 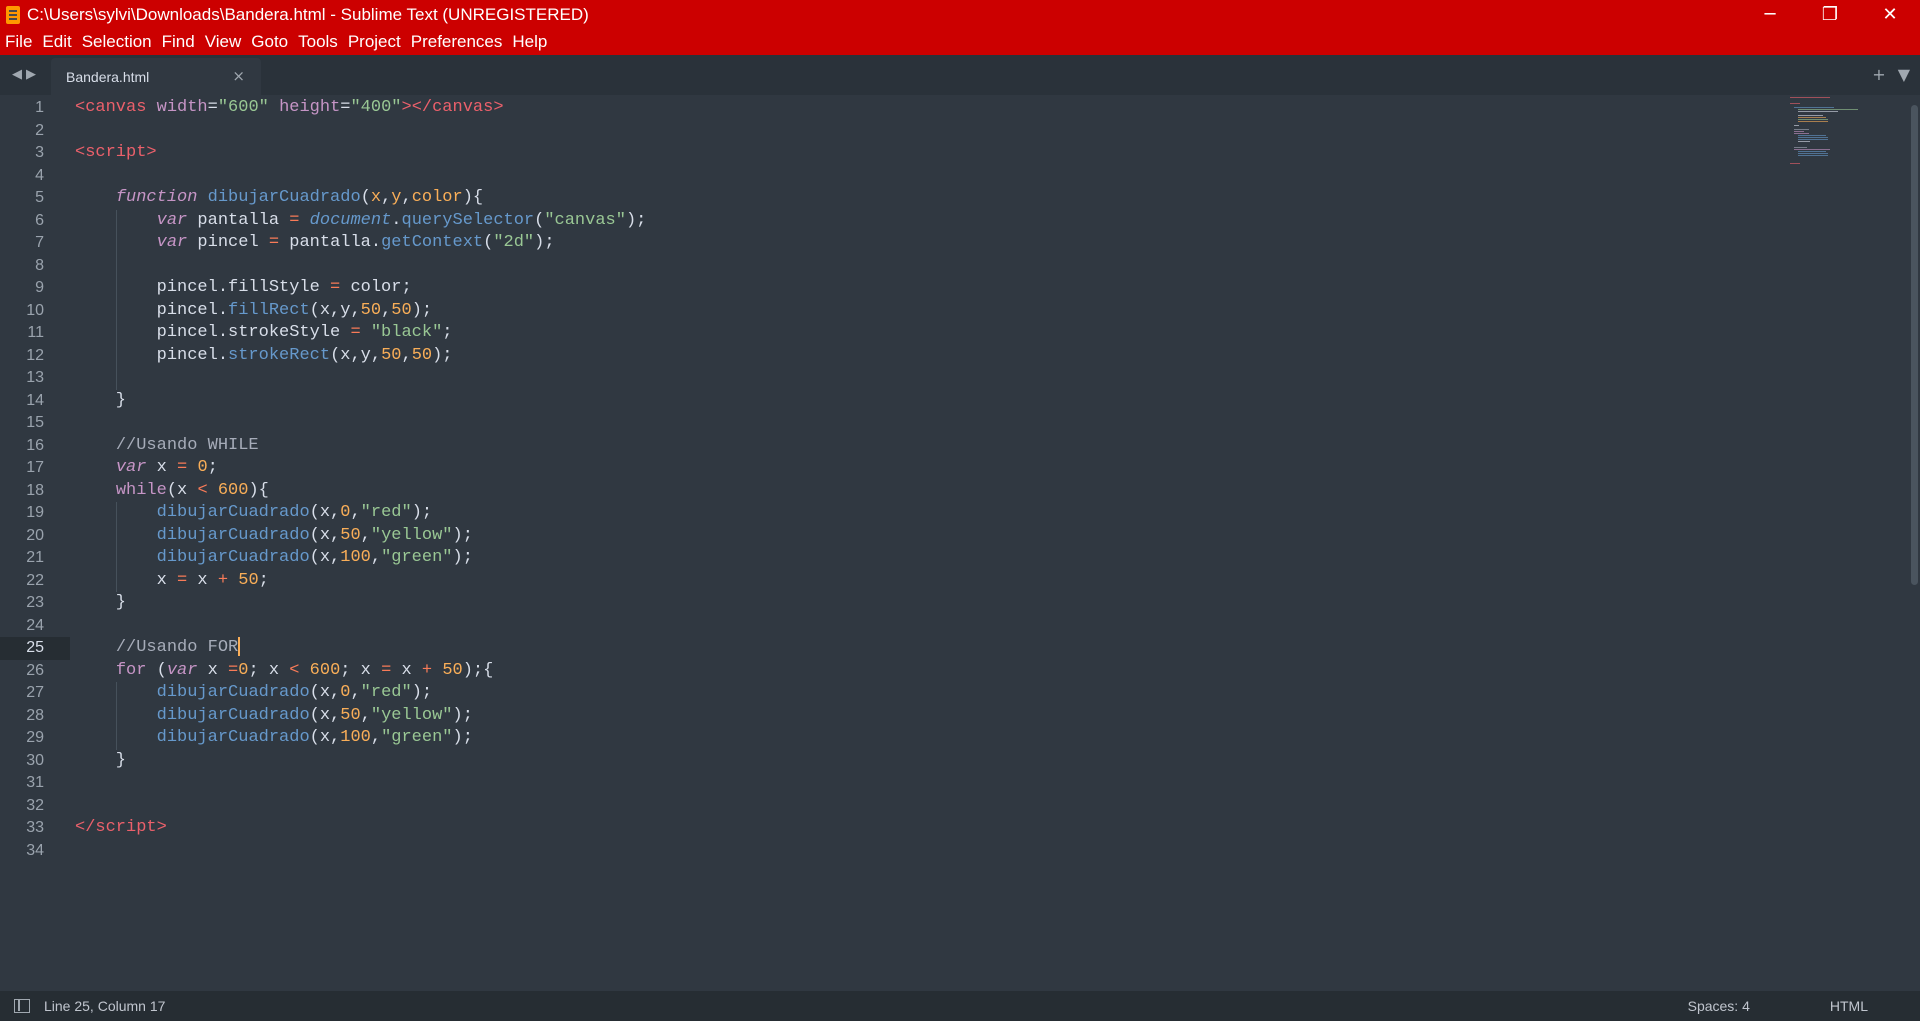 What do you see at coordinates (260, 670) in the screenshot?
I see `code-line: 26 for (var x =0; x < 600; x = x + 50);{` at bounding box center [260, 670].